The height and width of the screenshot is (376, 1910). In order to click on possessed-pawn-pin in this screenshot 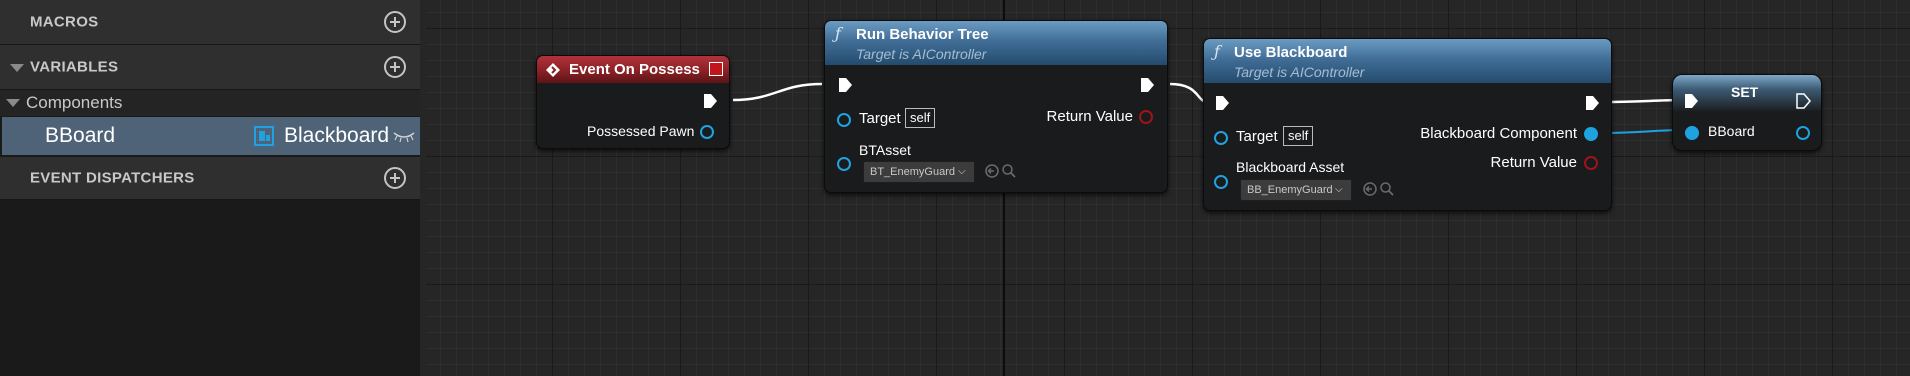, I will do `click(707, 132)`.